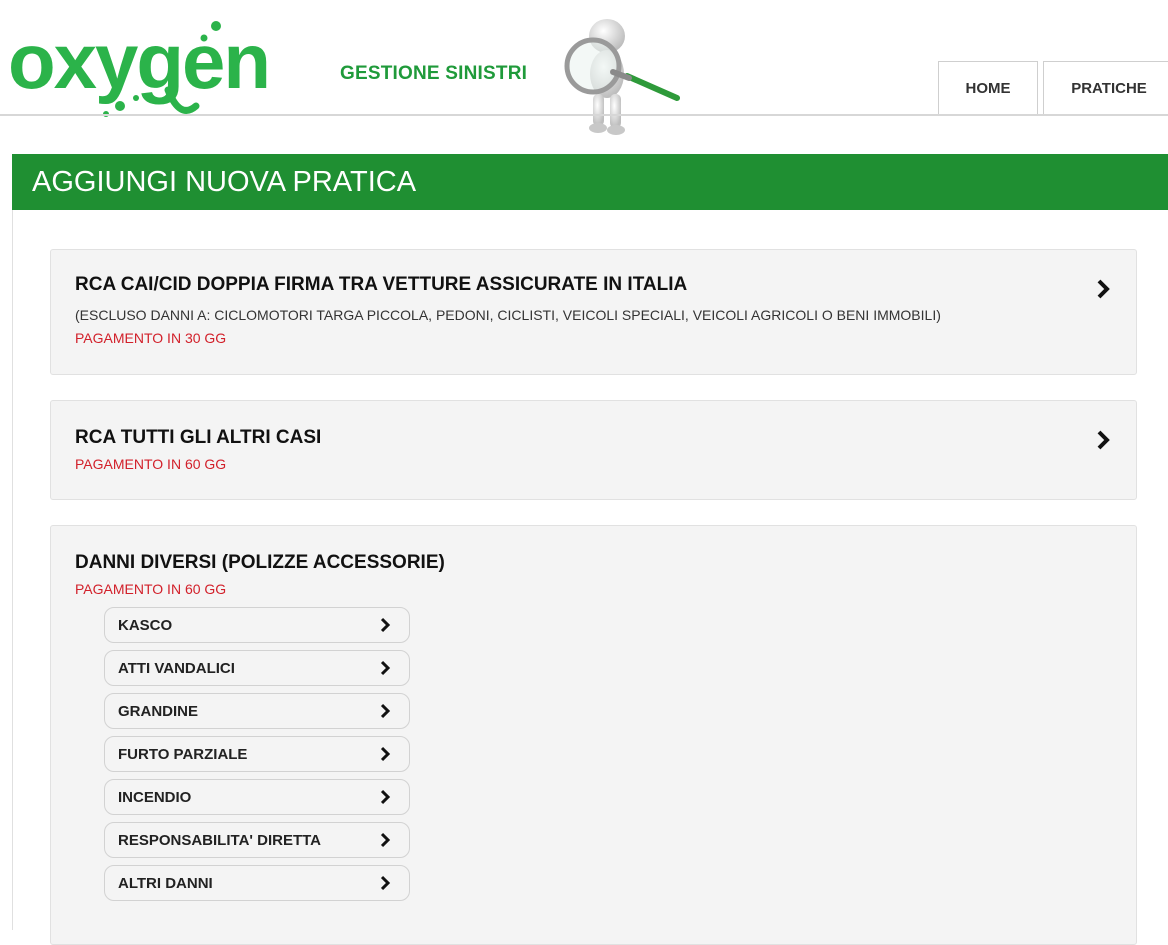  I want to click on option-button-responsabilita-diretta: RESPONSABILITA' DIRETTA, so click(257, 840).